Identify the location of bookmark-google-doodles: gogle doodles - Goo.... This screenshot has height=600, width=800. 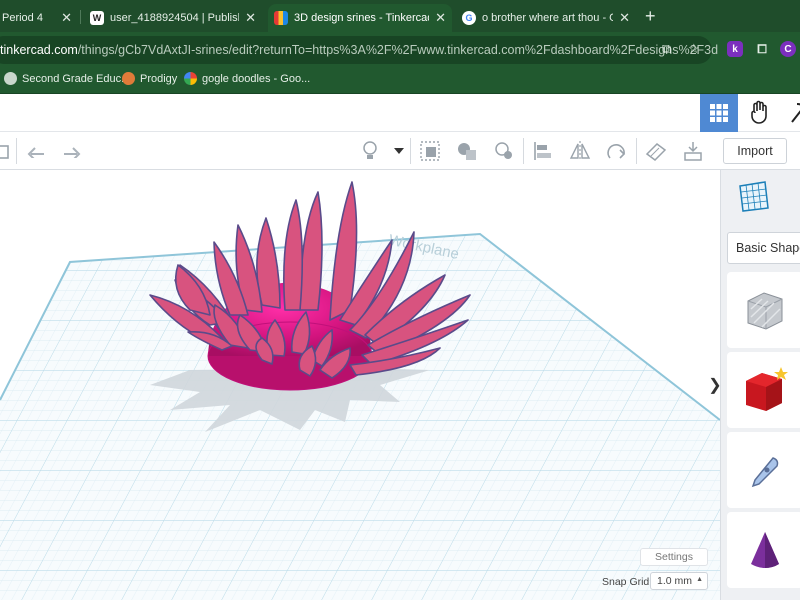
(247, 78).